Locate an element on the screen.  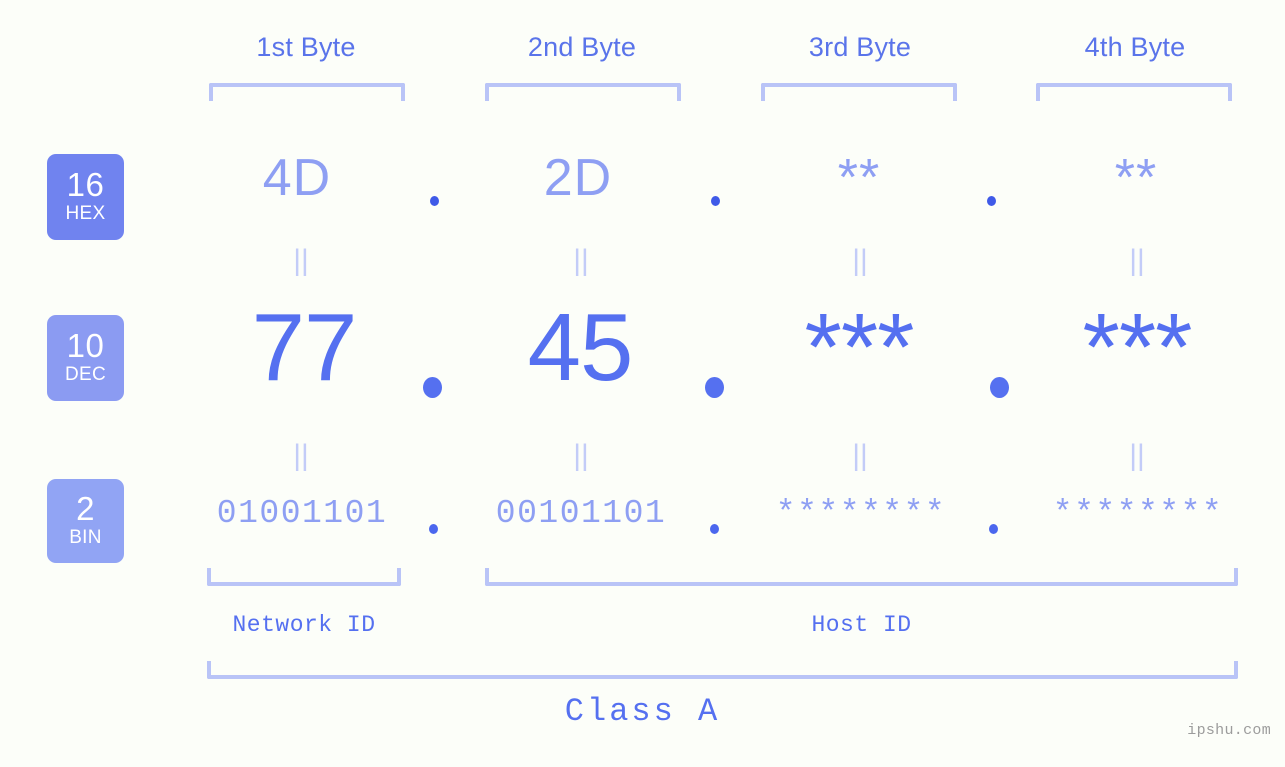
base-badge-hex-name: HEX is located at coordinates (85, 214).